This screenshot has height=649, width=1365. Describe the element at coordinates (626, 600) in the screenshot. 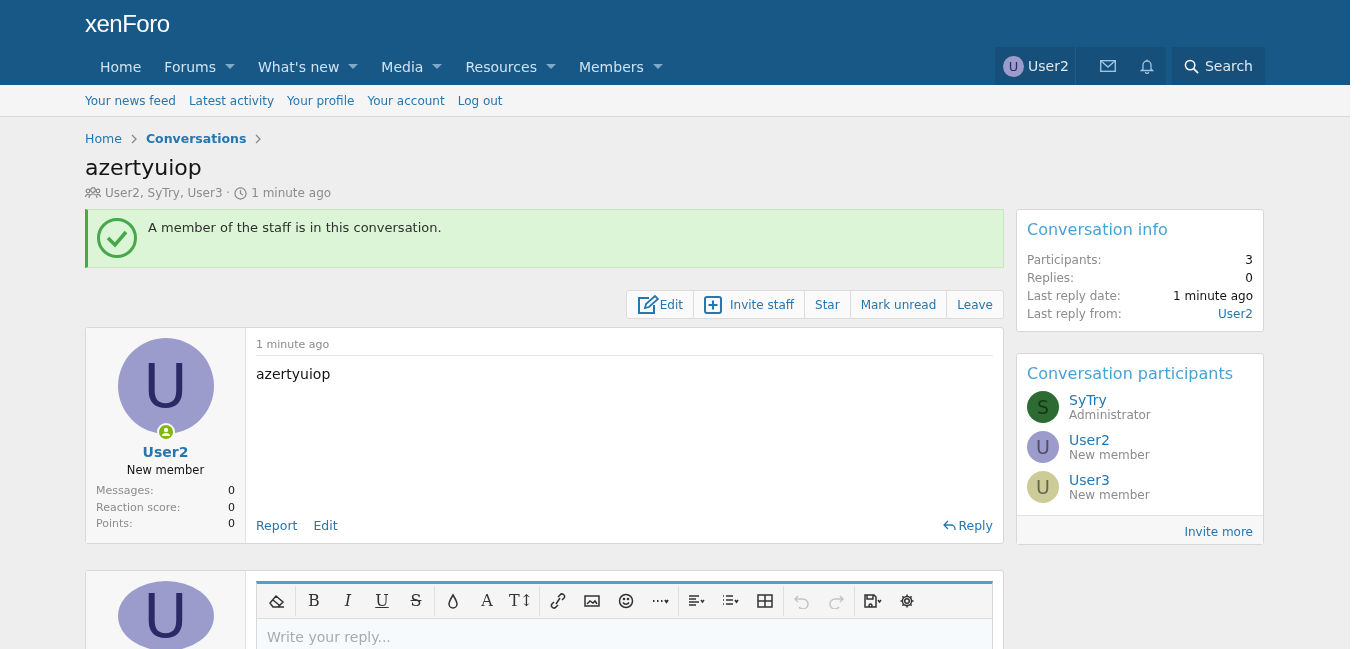

I see `smile-icon` at that location.